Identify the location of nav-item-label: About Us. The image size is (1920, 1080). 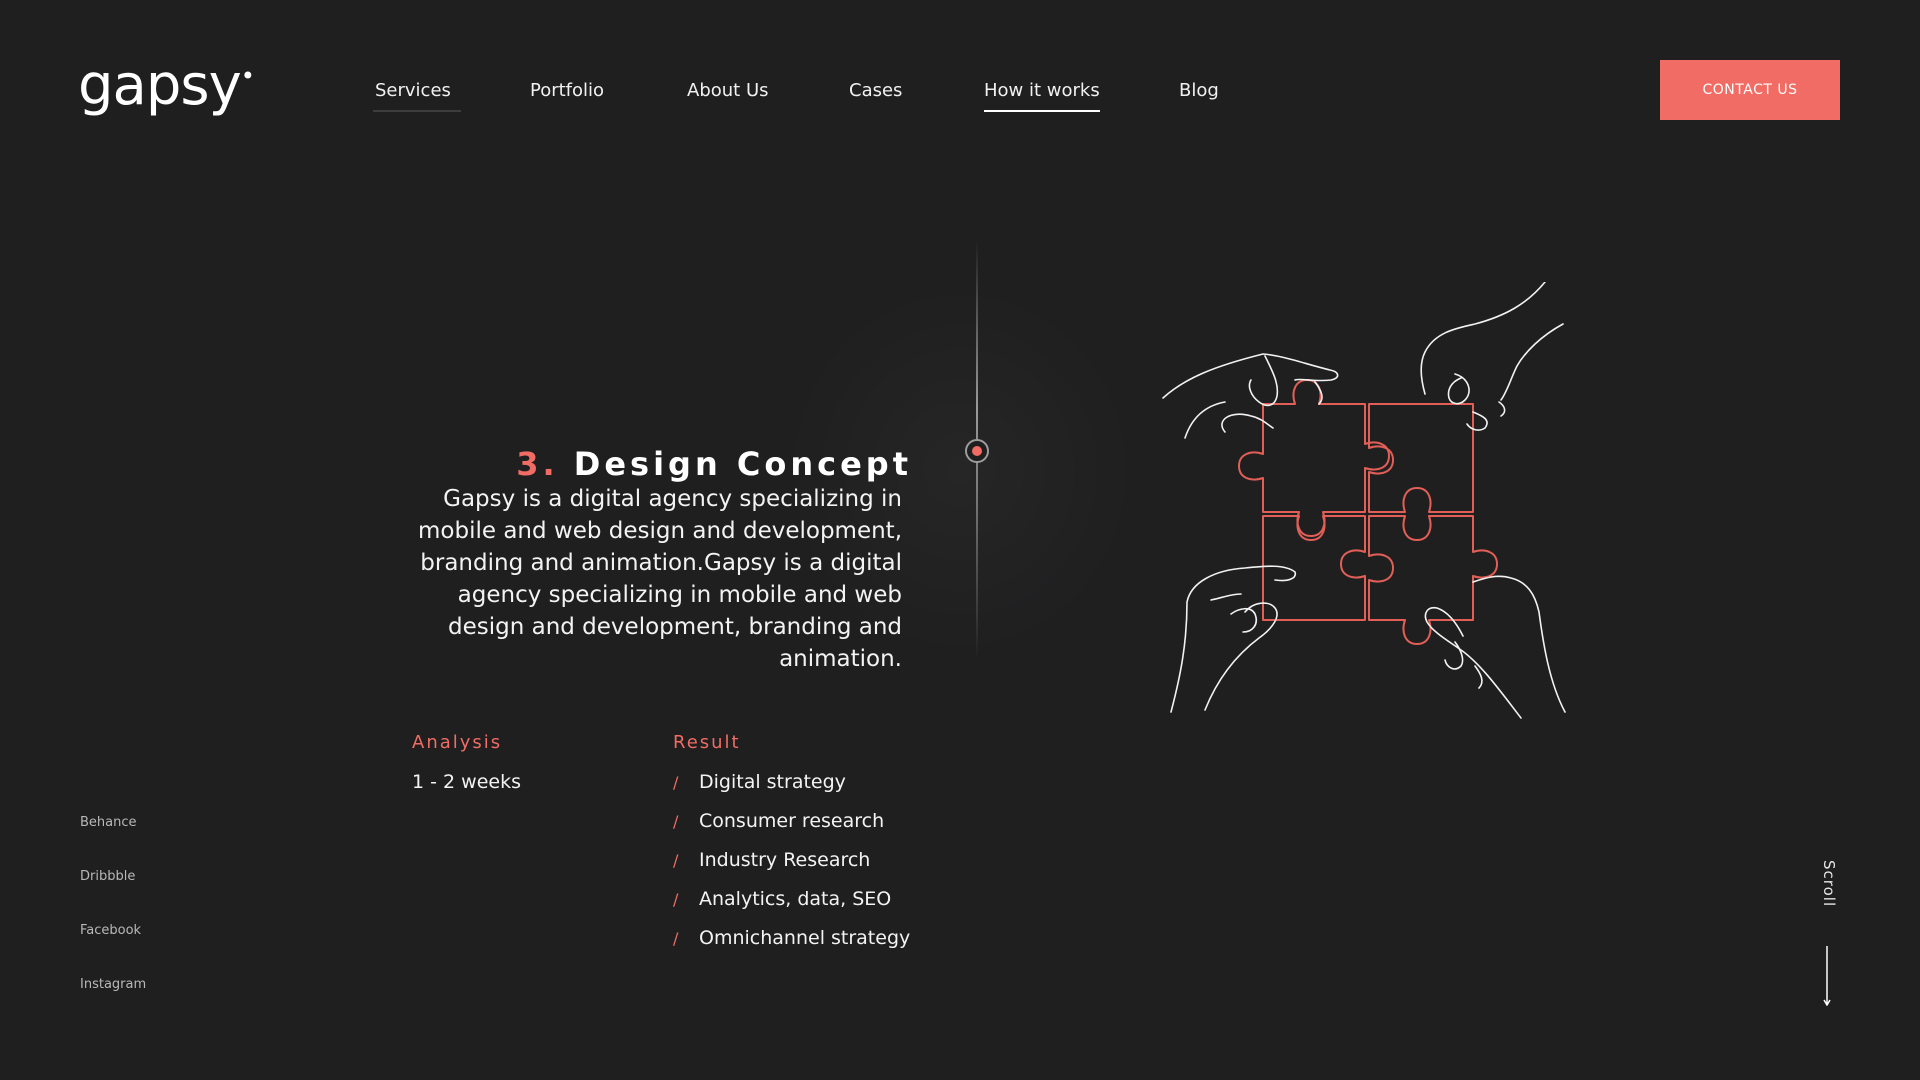
(728, 90).